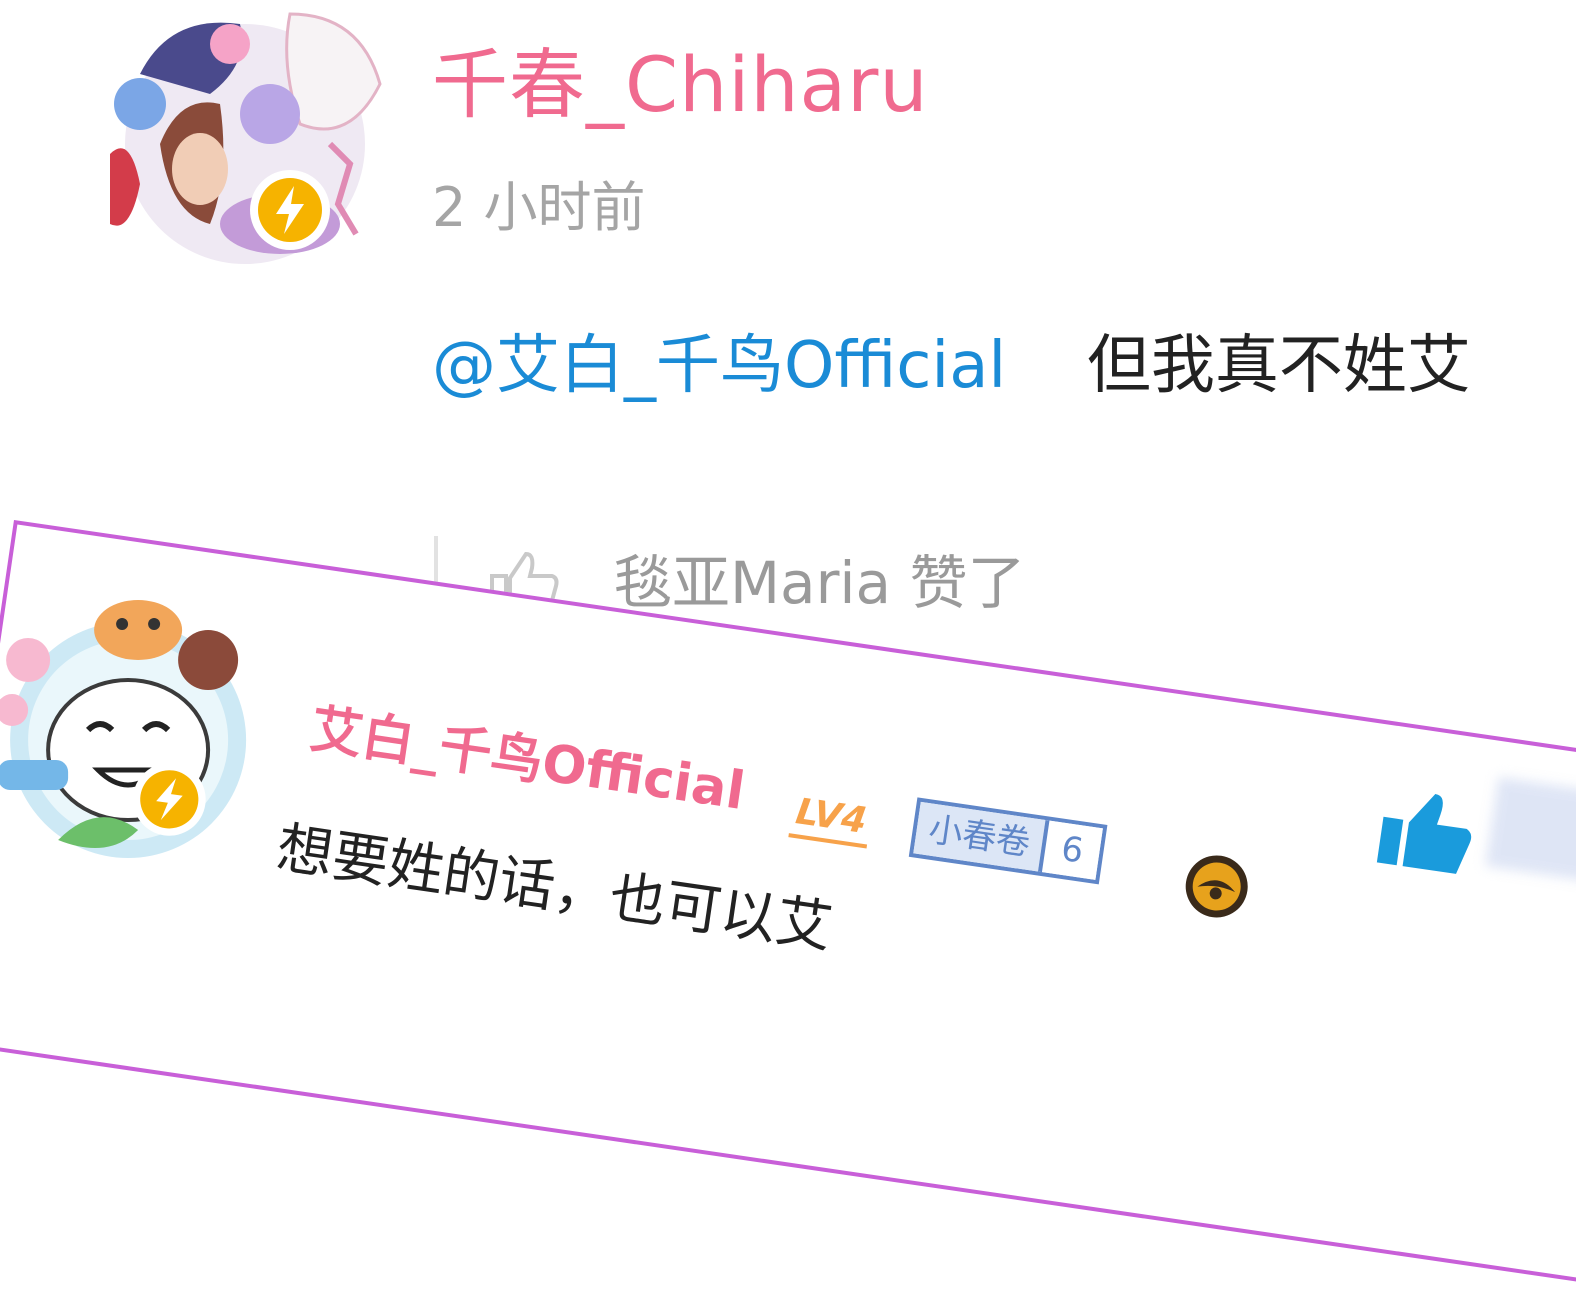  I want to click on reply-text: 想要姓的话，也可以艾, so click(554, 888).